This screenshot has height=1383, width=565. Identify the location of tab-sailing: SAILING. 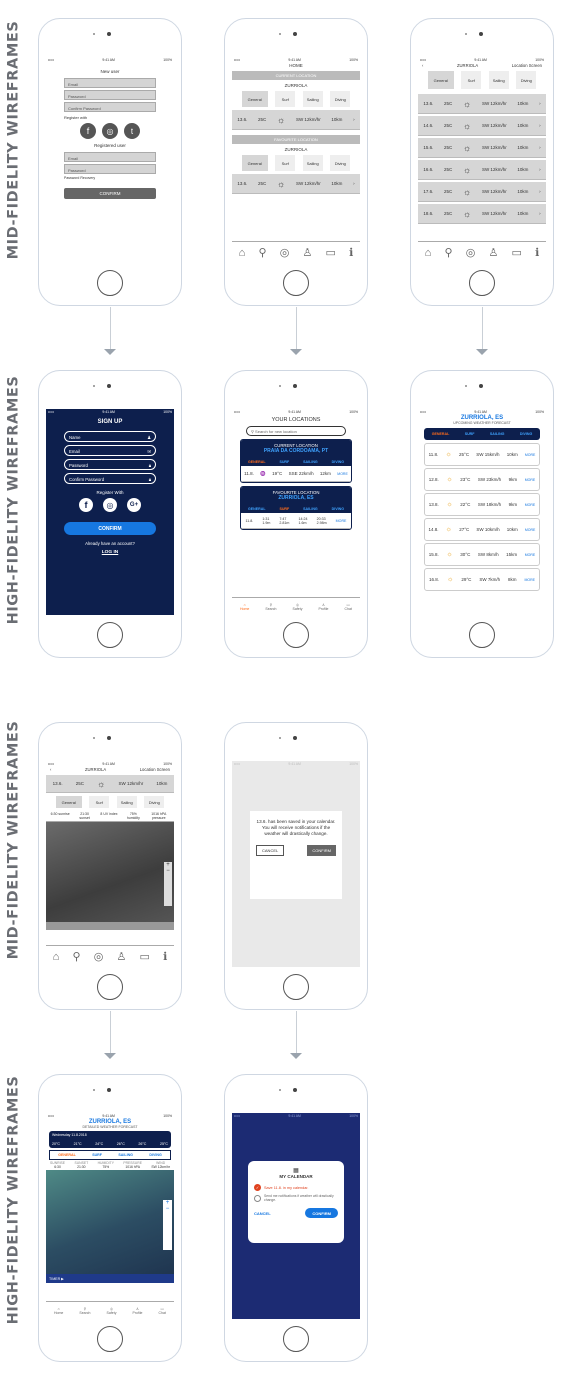
(310, 462).